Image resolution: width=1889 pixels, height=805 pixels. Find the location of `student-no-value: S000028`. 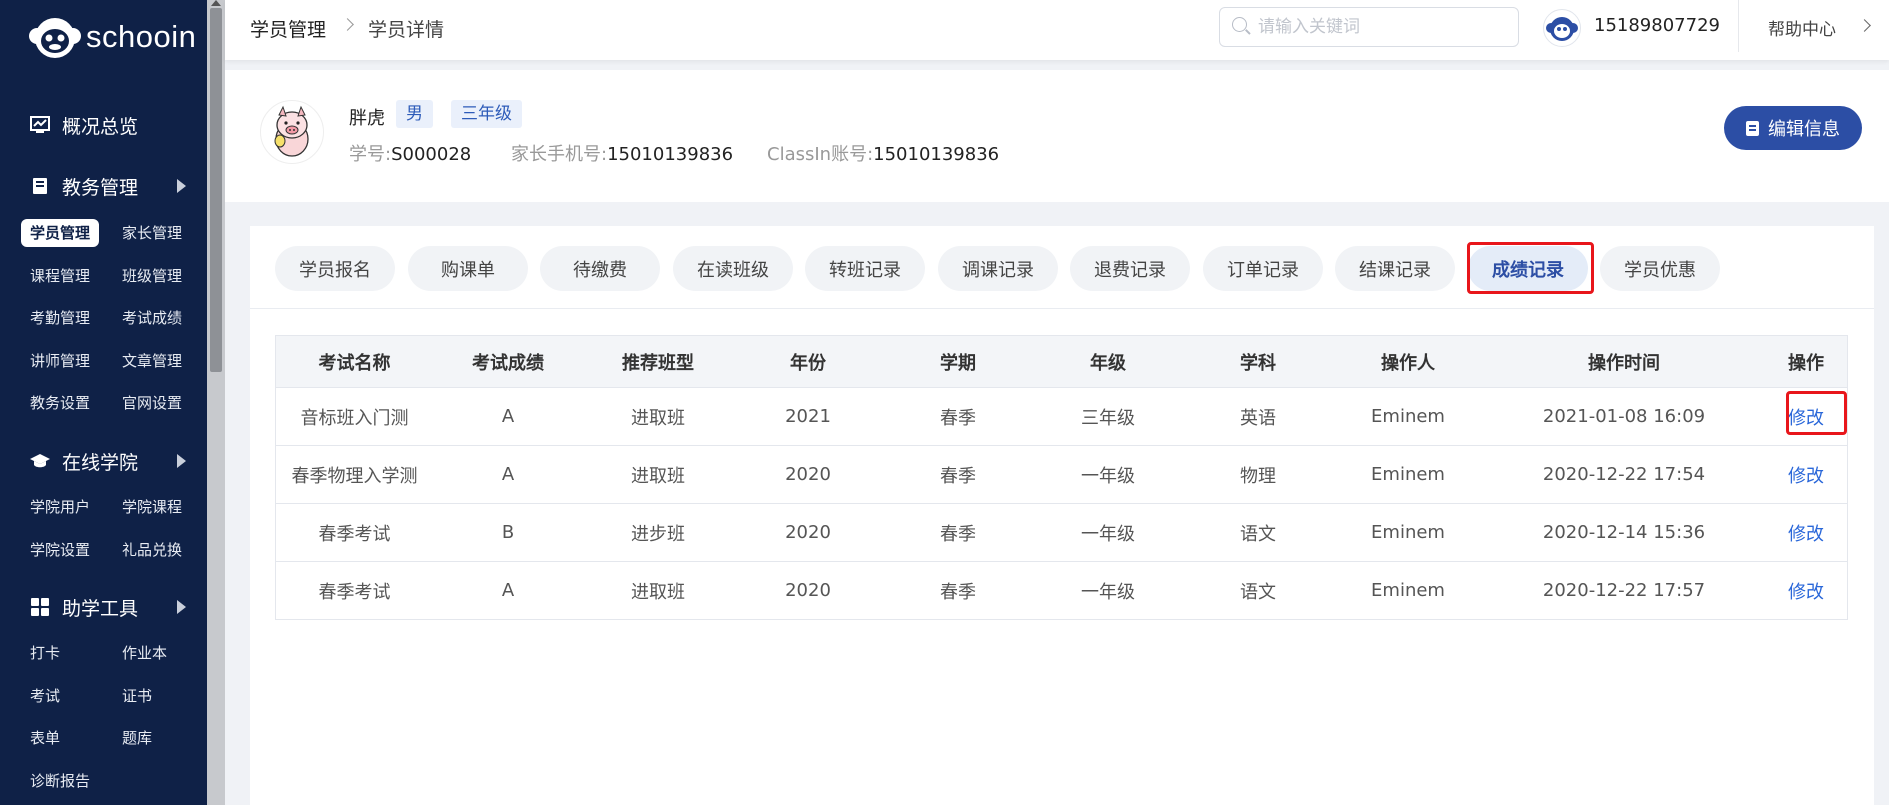

student-no-value: S000028 is located at coordinates (431, 154).